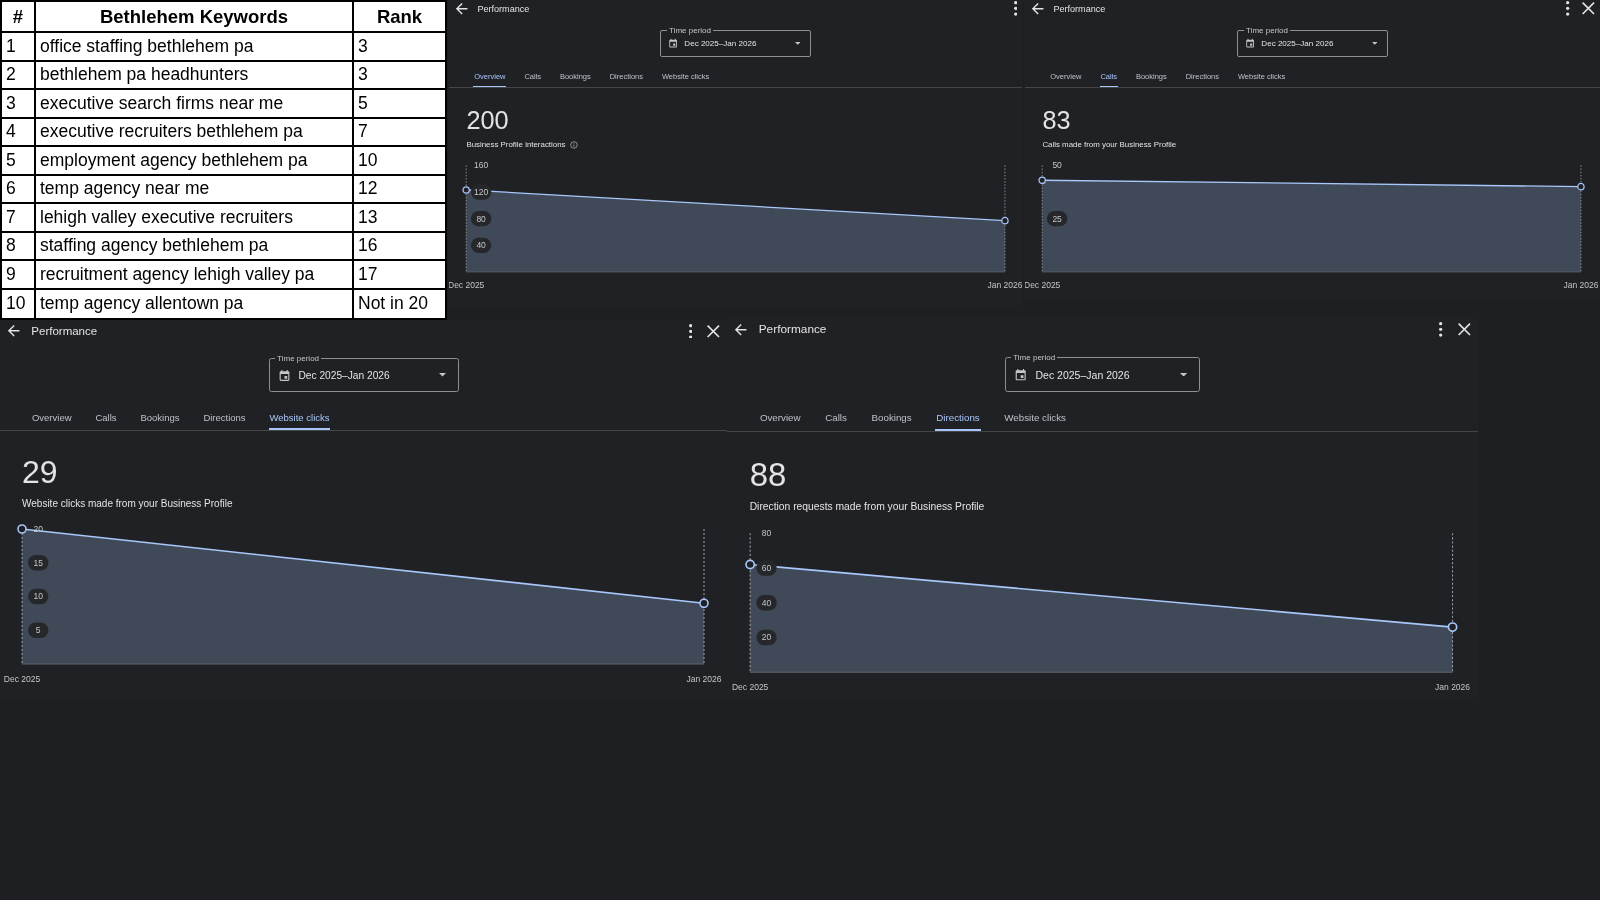 The height and width of the screenshot is (900, 1600). Describe the element at coordinates (195, 246) in the screenshot. I see `table-cell: staffing agency bethlehem pa` at that location.